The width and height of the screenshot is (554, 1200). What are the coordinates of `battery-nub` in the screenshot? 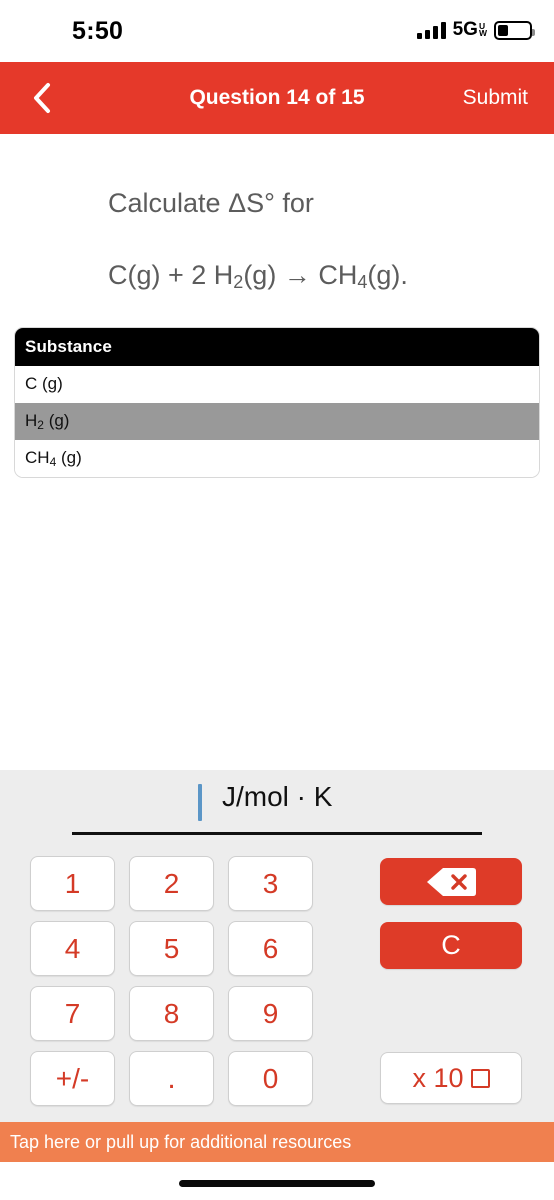 It's located at (533, 32).